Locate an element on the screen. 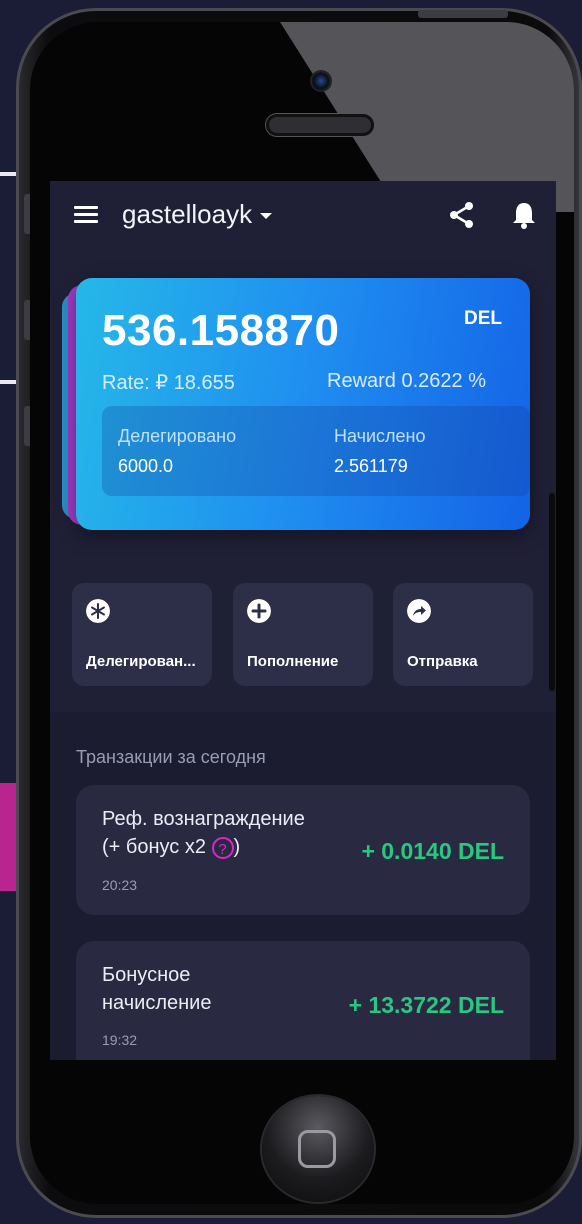 This screenshot has height=1224, width=582. transaction-amount: + 0.0140 DEL is located at coordinates (432, 851).